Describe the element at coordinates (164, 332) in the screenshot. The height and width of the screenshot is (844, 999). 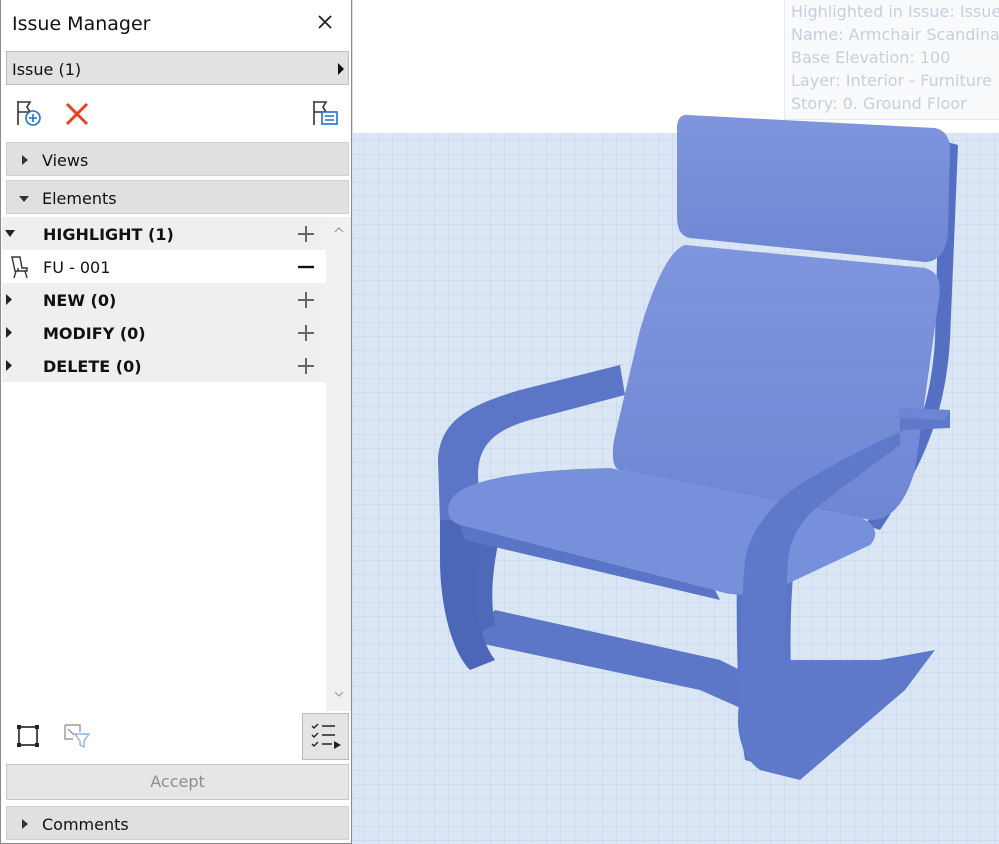
I see `tree-group-modify: MODIFY (0)` at that location.